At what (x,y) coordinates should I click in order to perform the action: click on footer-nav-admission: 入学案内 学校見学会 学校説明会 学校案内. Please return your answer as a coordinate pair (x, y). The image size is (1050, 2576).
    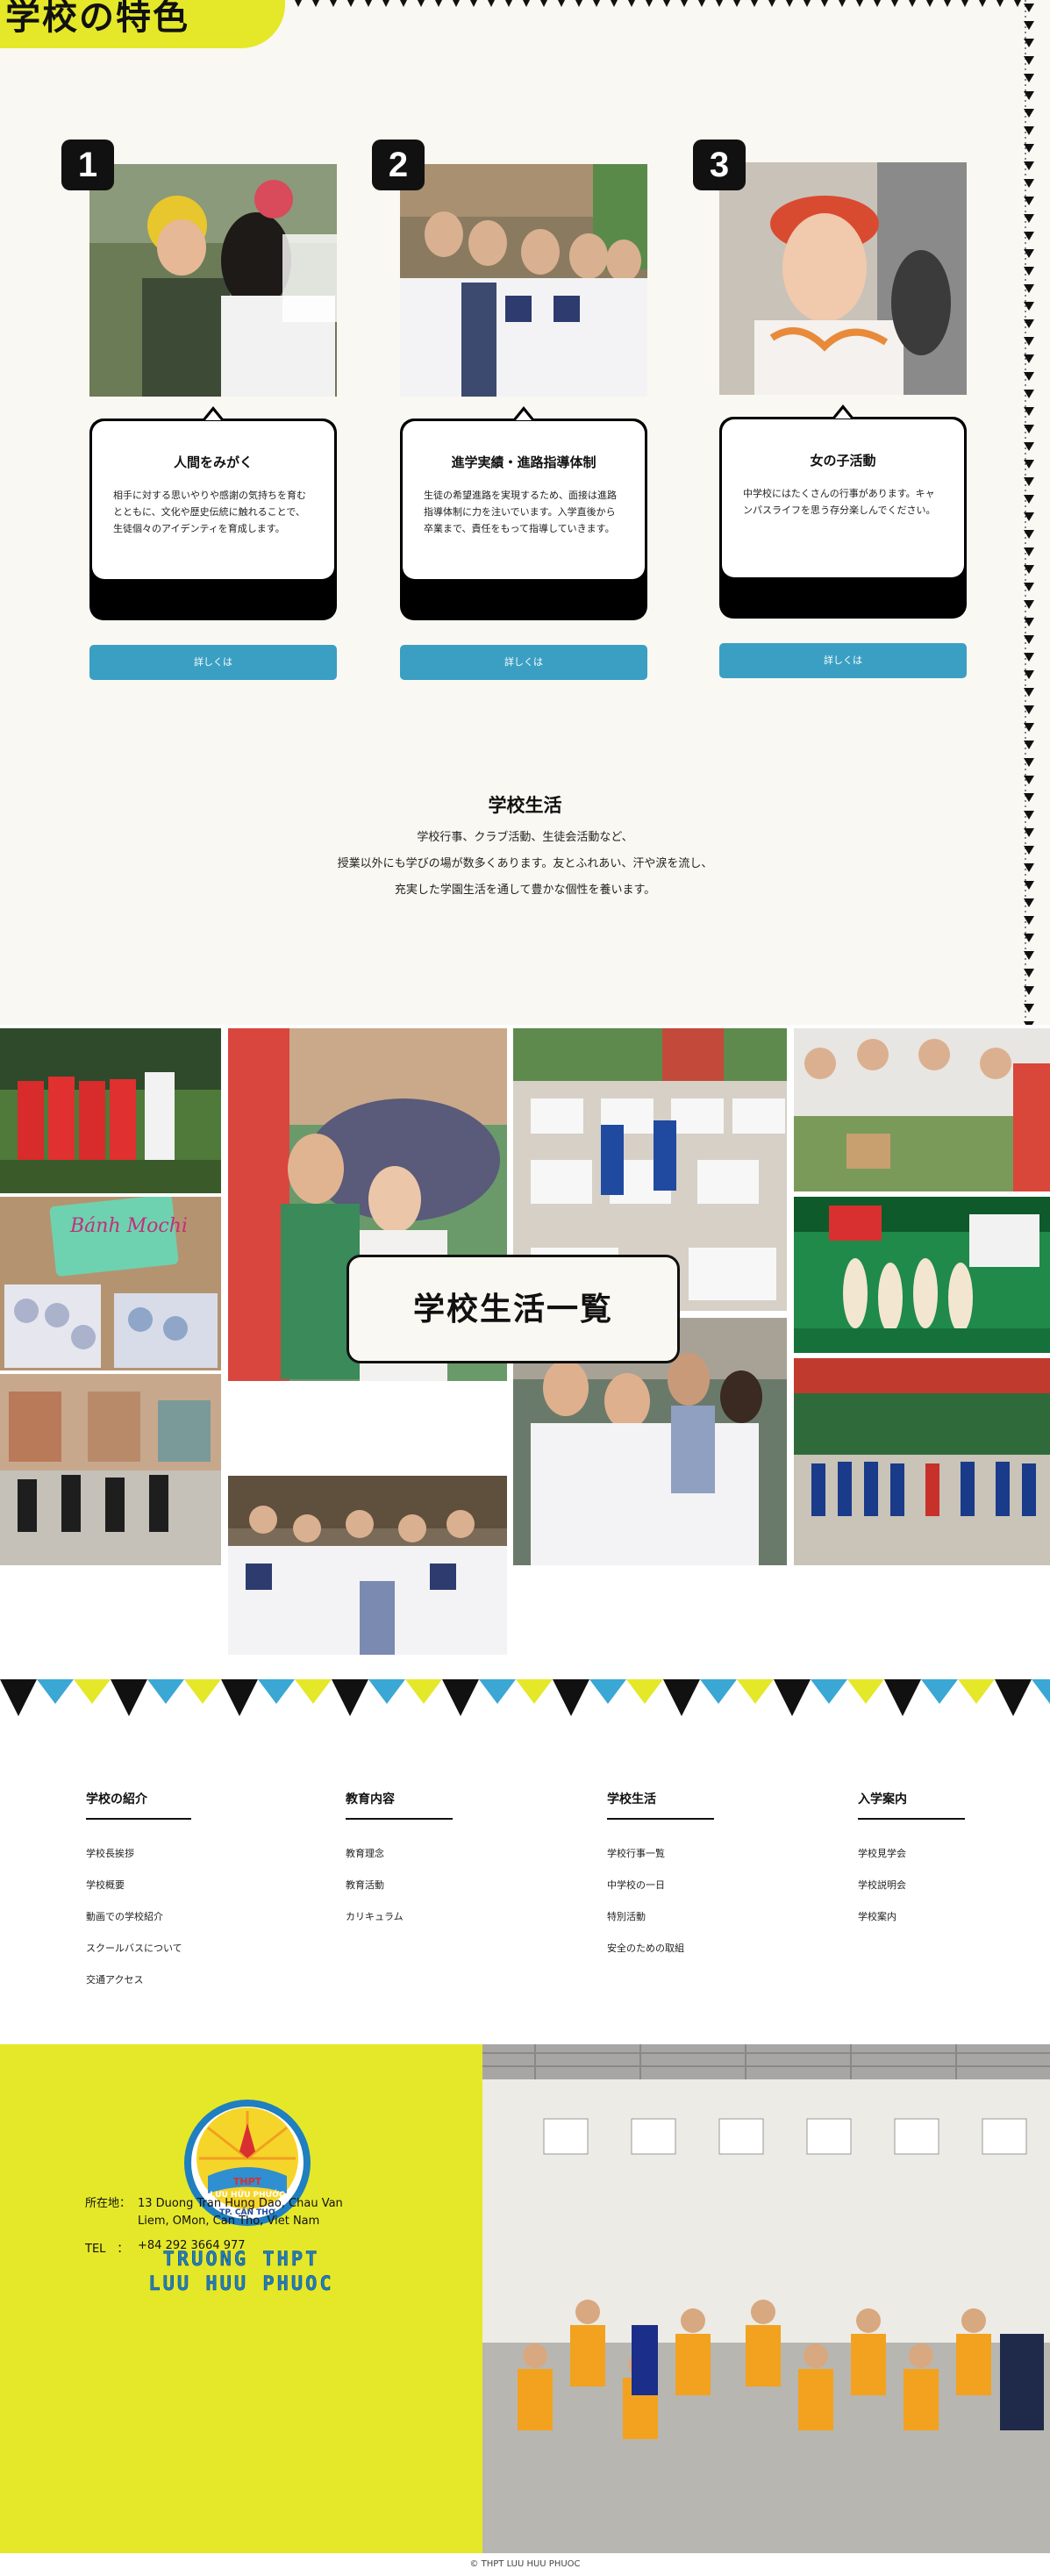
    Looking at the image, I should click on (911, 1865).